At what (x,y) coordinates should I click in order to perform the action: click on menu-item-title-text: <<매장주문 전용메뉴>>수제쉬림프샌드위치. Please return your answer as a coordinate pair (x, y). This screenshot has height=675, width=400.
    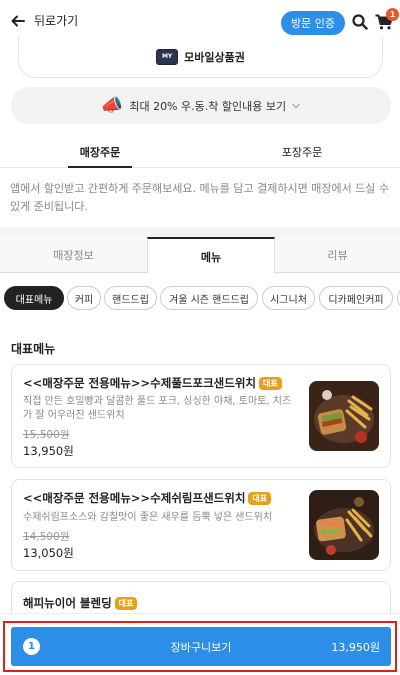
    Looking at the image, I should click on (134, 498).